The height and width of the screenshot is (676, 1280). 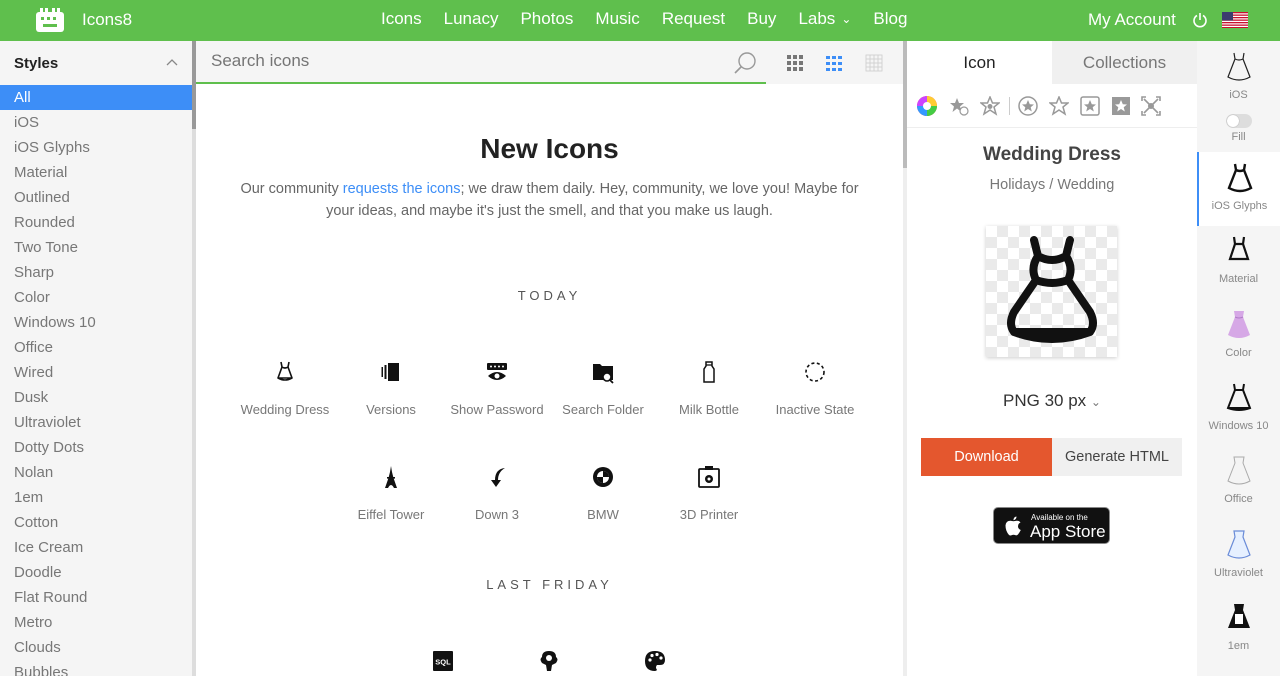 What do you see at coordinates (96, 422) in the screenshot?
I see `sidebar-item-ultraviolet: Ultraviolet` at bounding box center [96, 422].